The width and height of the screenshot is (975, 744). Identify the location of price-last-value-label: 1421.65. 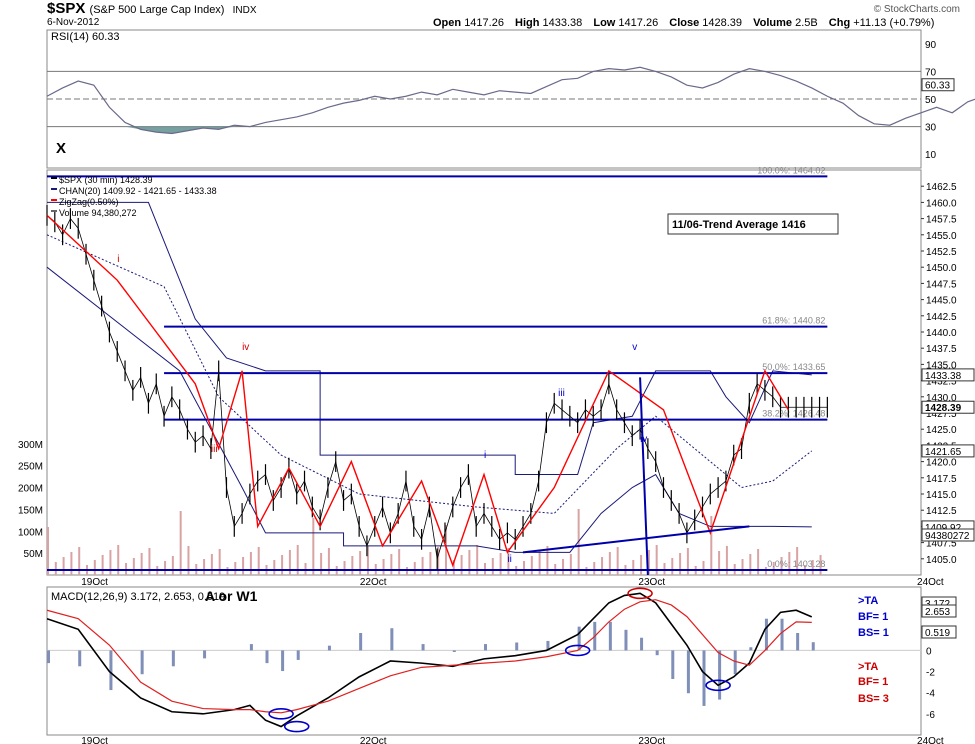
(943, 452).